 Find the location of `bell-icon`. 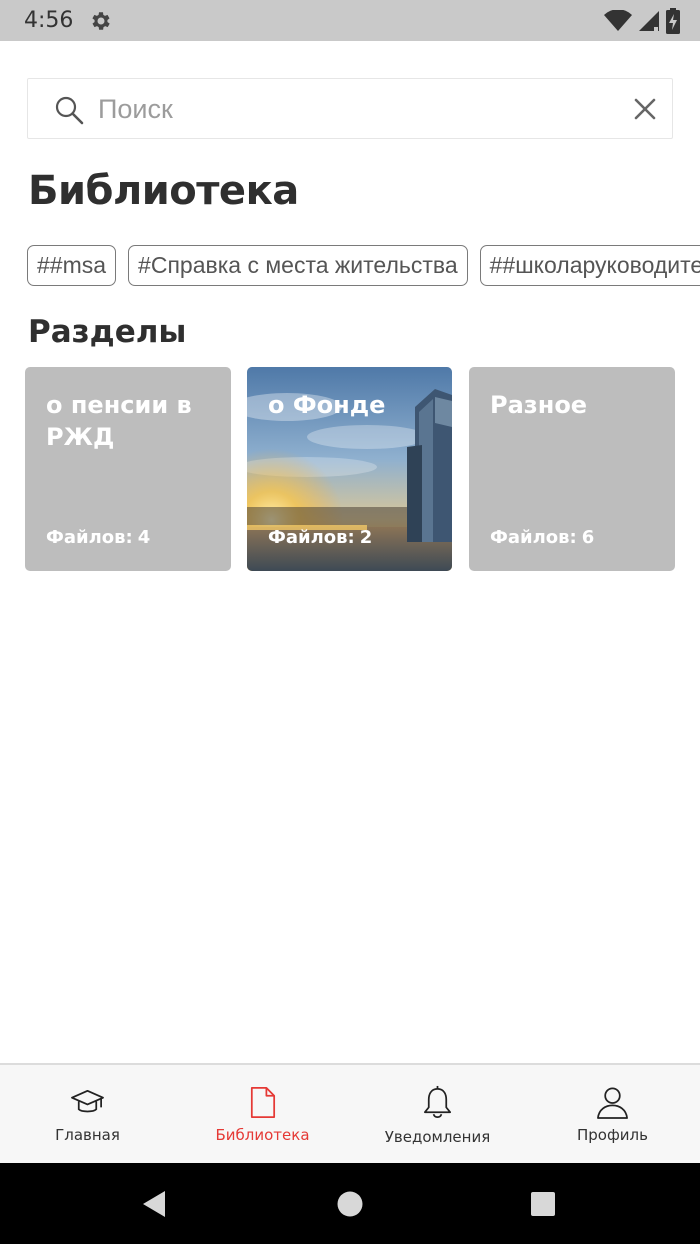

bell-icon is located at coordinates (437, 1101).